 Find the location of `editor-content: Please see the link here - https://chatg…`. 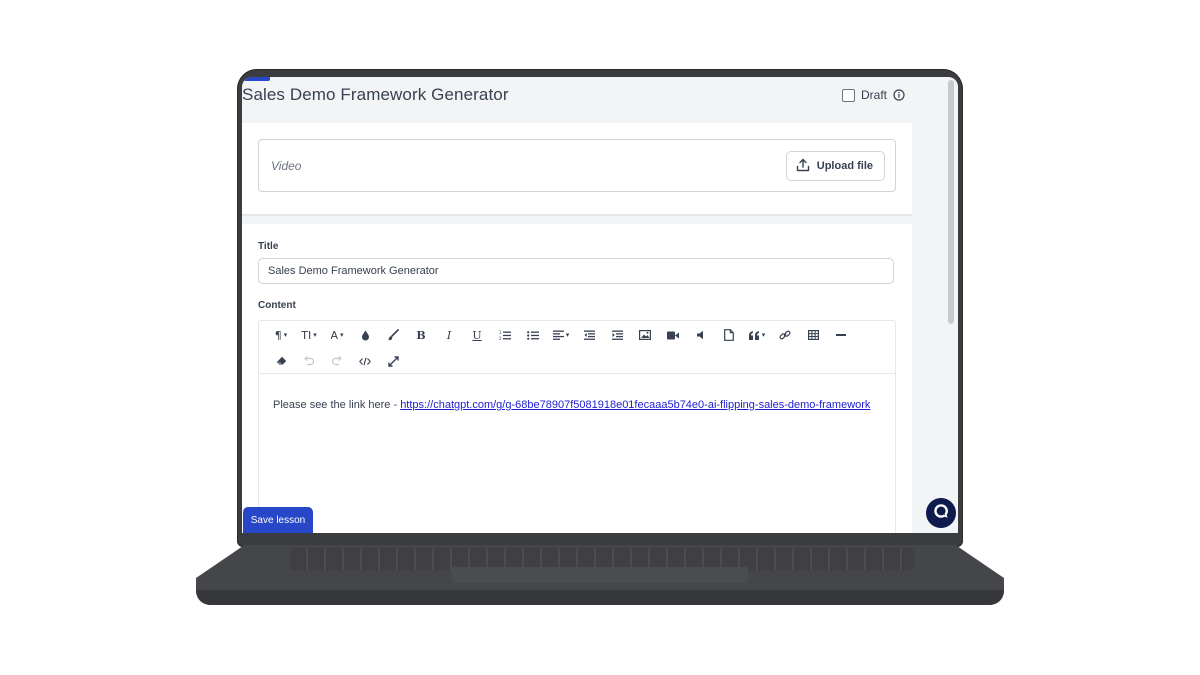

editor-content: Please see the link here - https://chatg… is located at coordinates (571, 405).